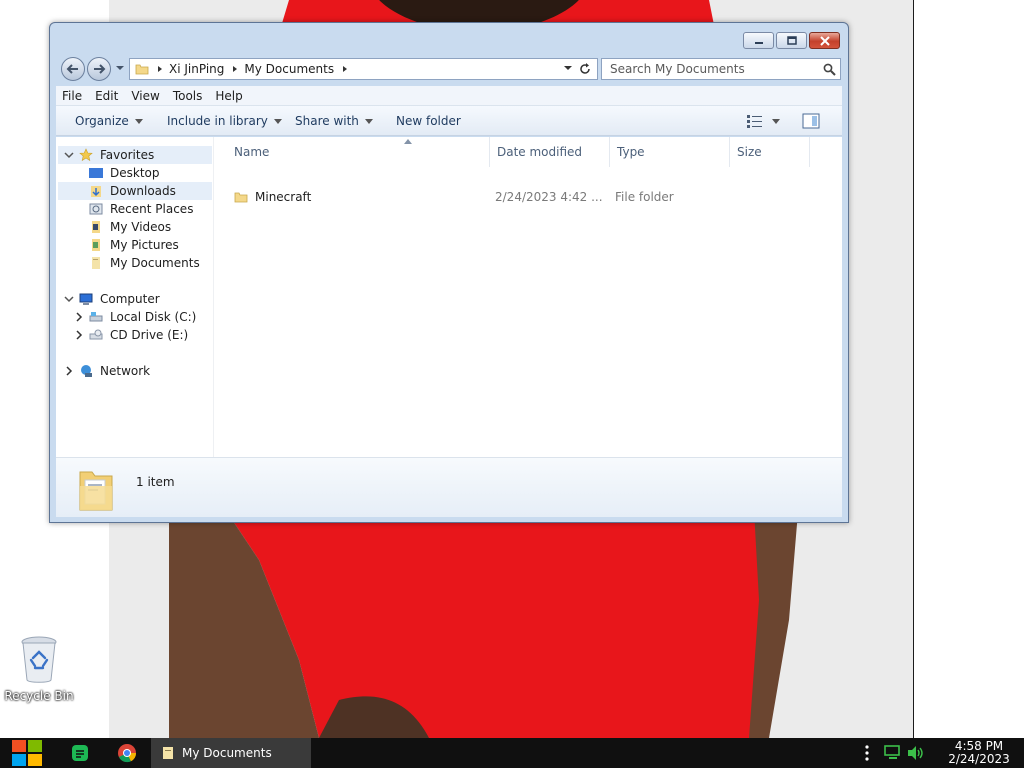 Image resolution: width=1024 pixels, height=768 pixels. I want to click on nav-downloads: Downloads, so click(132, 191).